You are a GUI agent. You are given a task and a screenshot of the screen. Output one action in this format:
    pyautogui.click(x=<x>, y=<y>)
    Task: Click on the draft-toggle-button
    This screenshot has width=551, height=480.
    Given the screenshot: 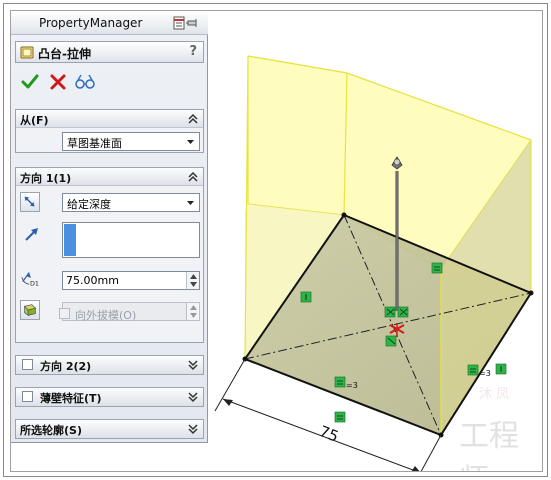 What is the action you would take?
    pyautogui.click(x=30, y=310)
    